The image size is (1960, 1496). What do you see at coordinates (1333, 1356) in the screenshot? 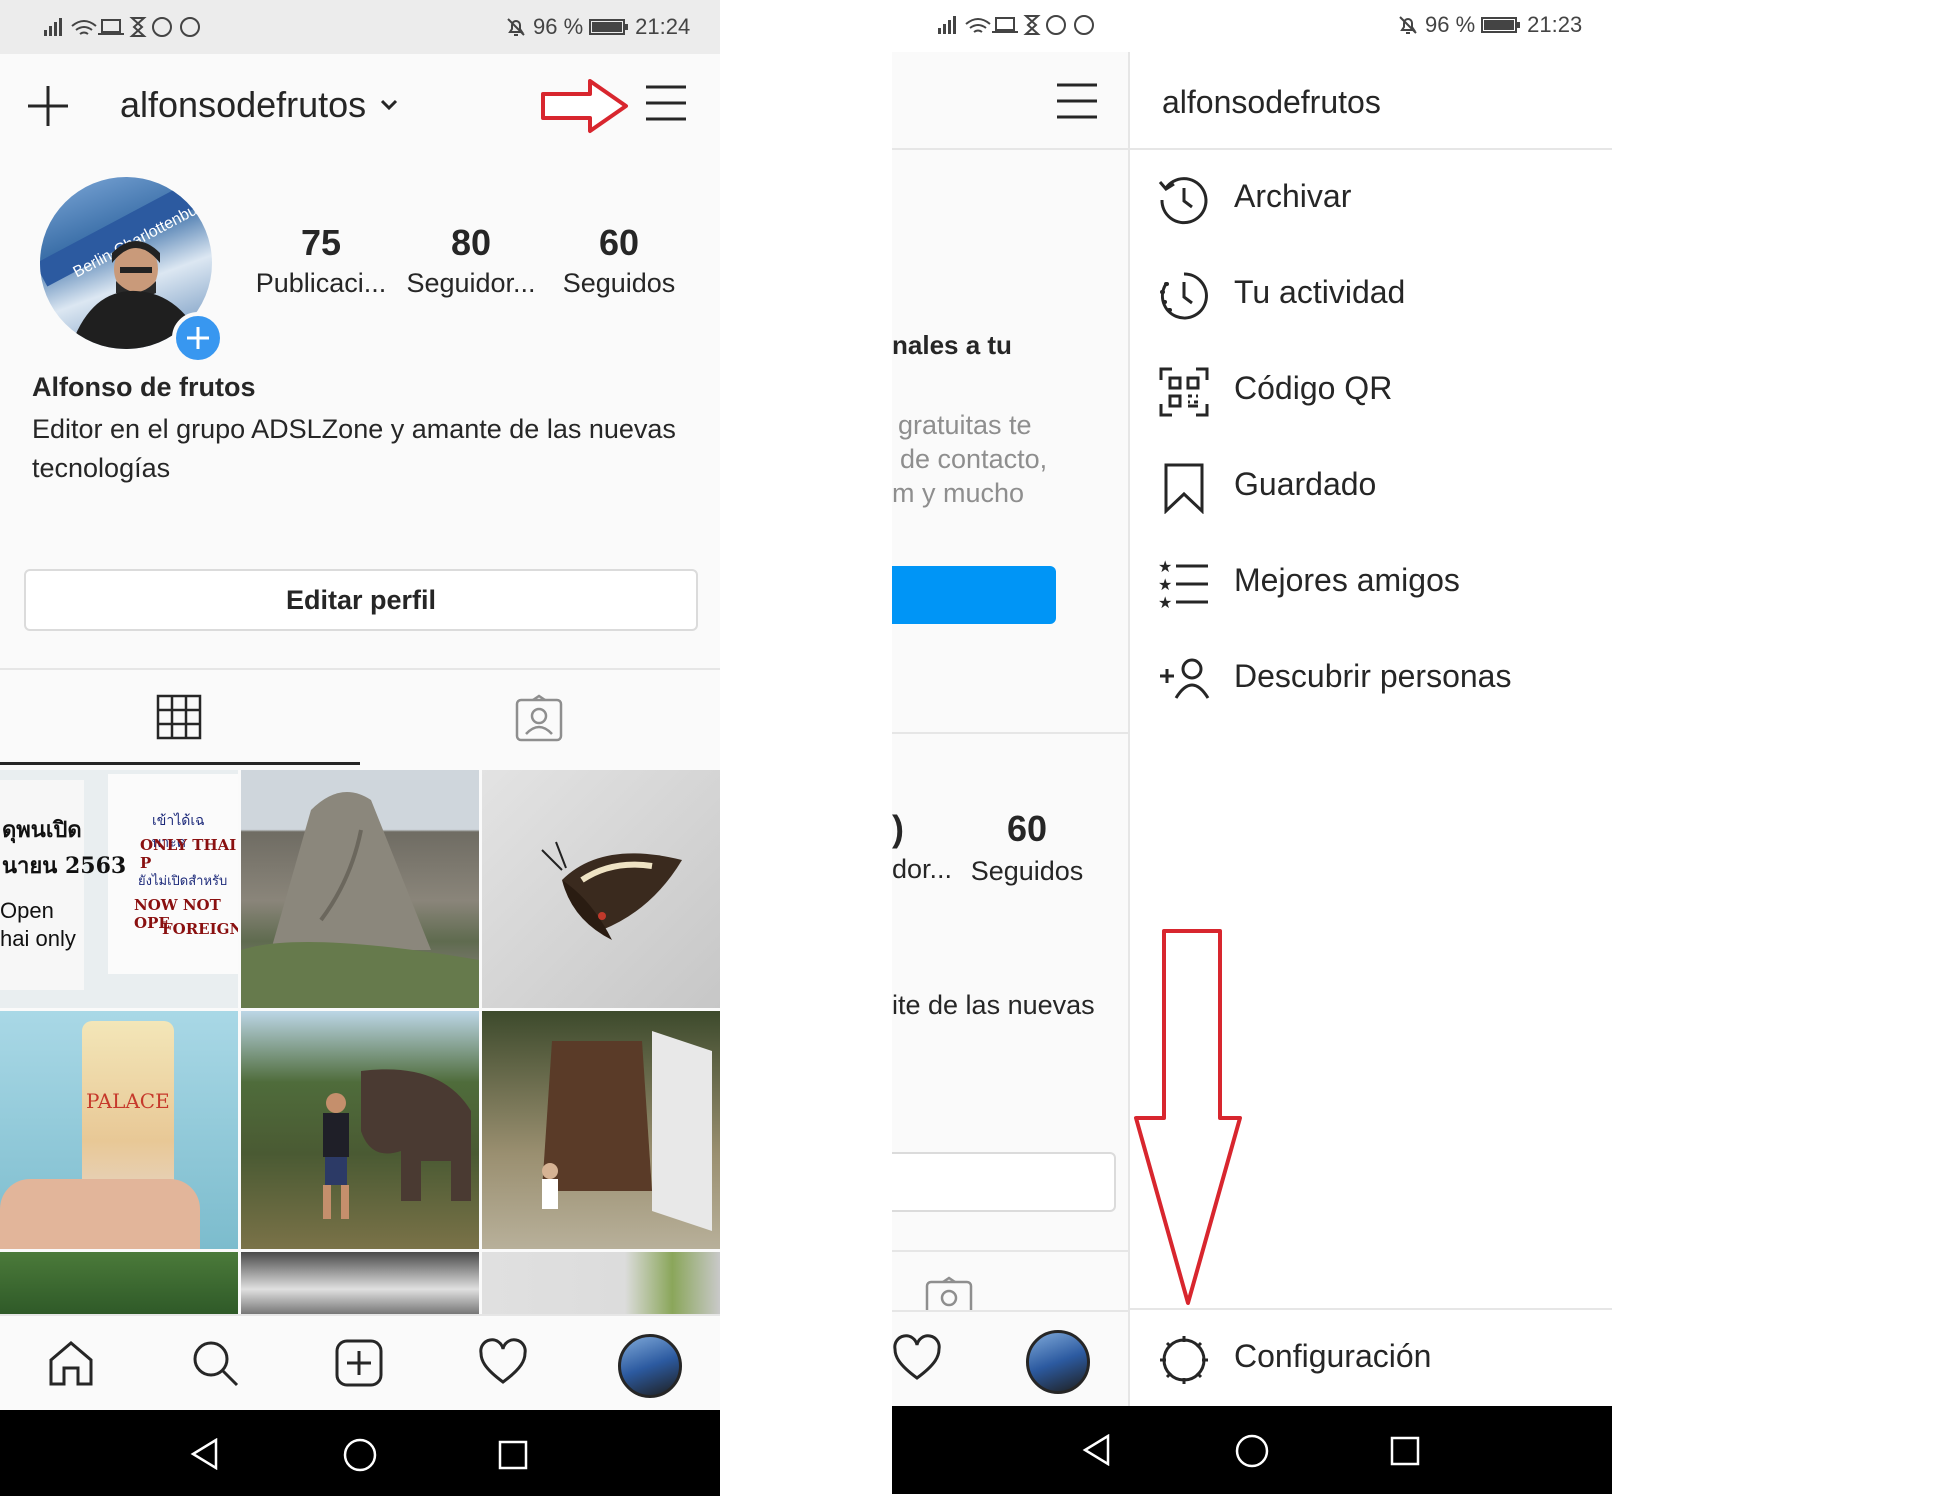
I see `menu-label-settings: Configuración` at bounding box center [1333, 1356].